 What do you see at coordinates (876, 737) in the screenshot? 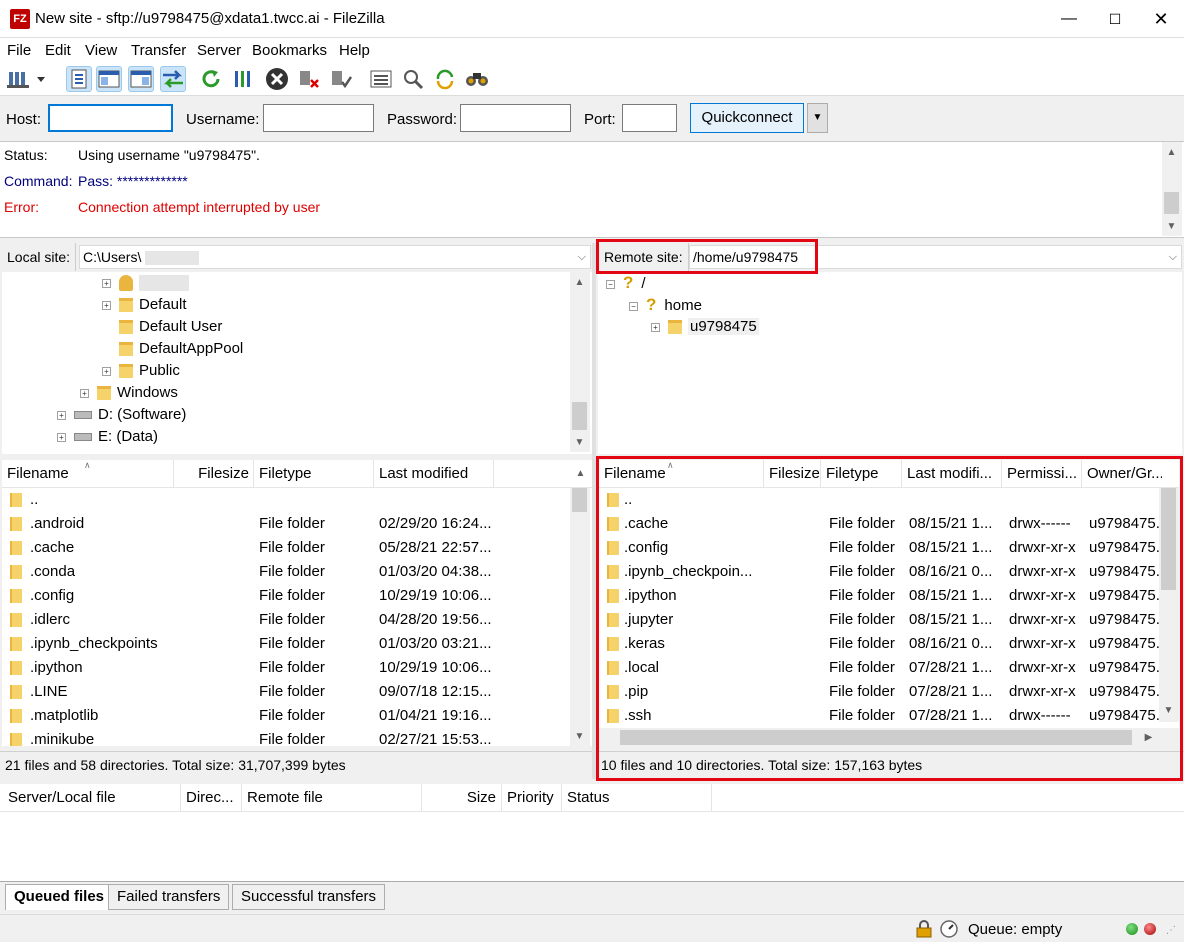
I see `hscroll-thumb` at bounding box center [876, 737].